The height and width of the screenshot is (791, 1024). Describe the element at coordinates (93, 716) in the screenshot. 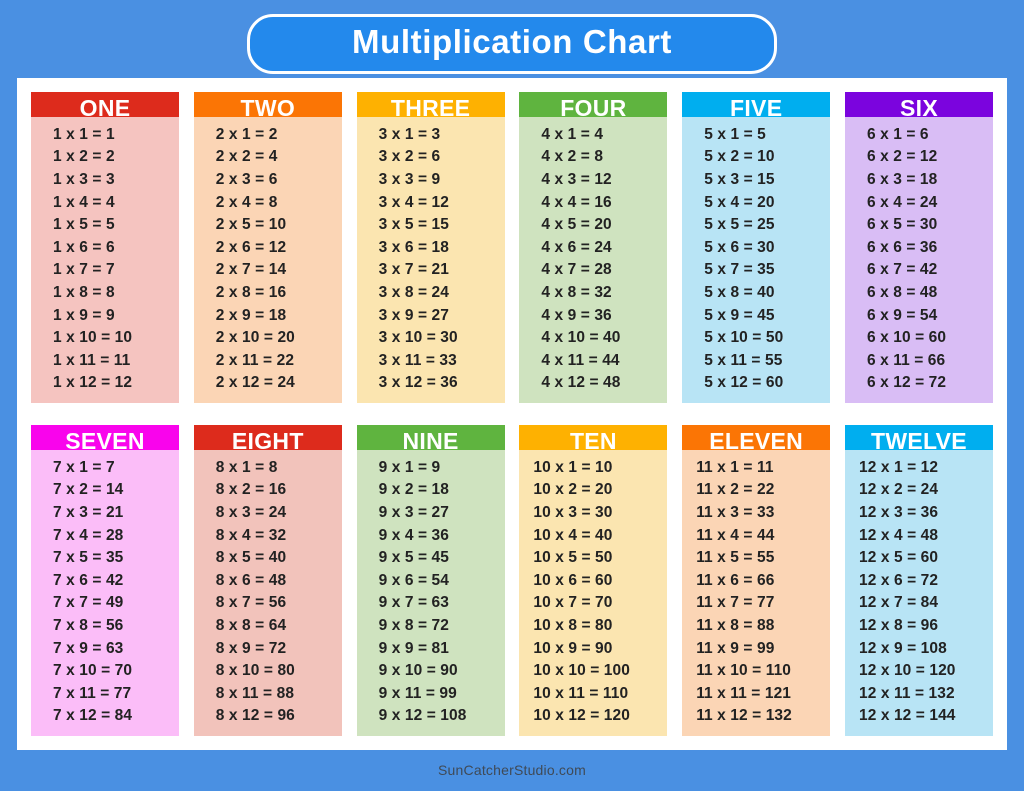

I see `equation-row: 7 x 12 = 84` at that location.